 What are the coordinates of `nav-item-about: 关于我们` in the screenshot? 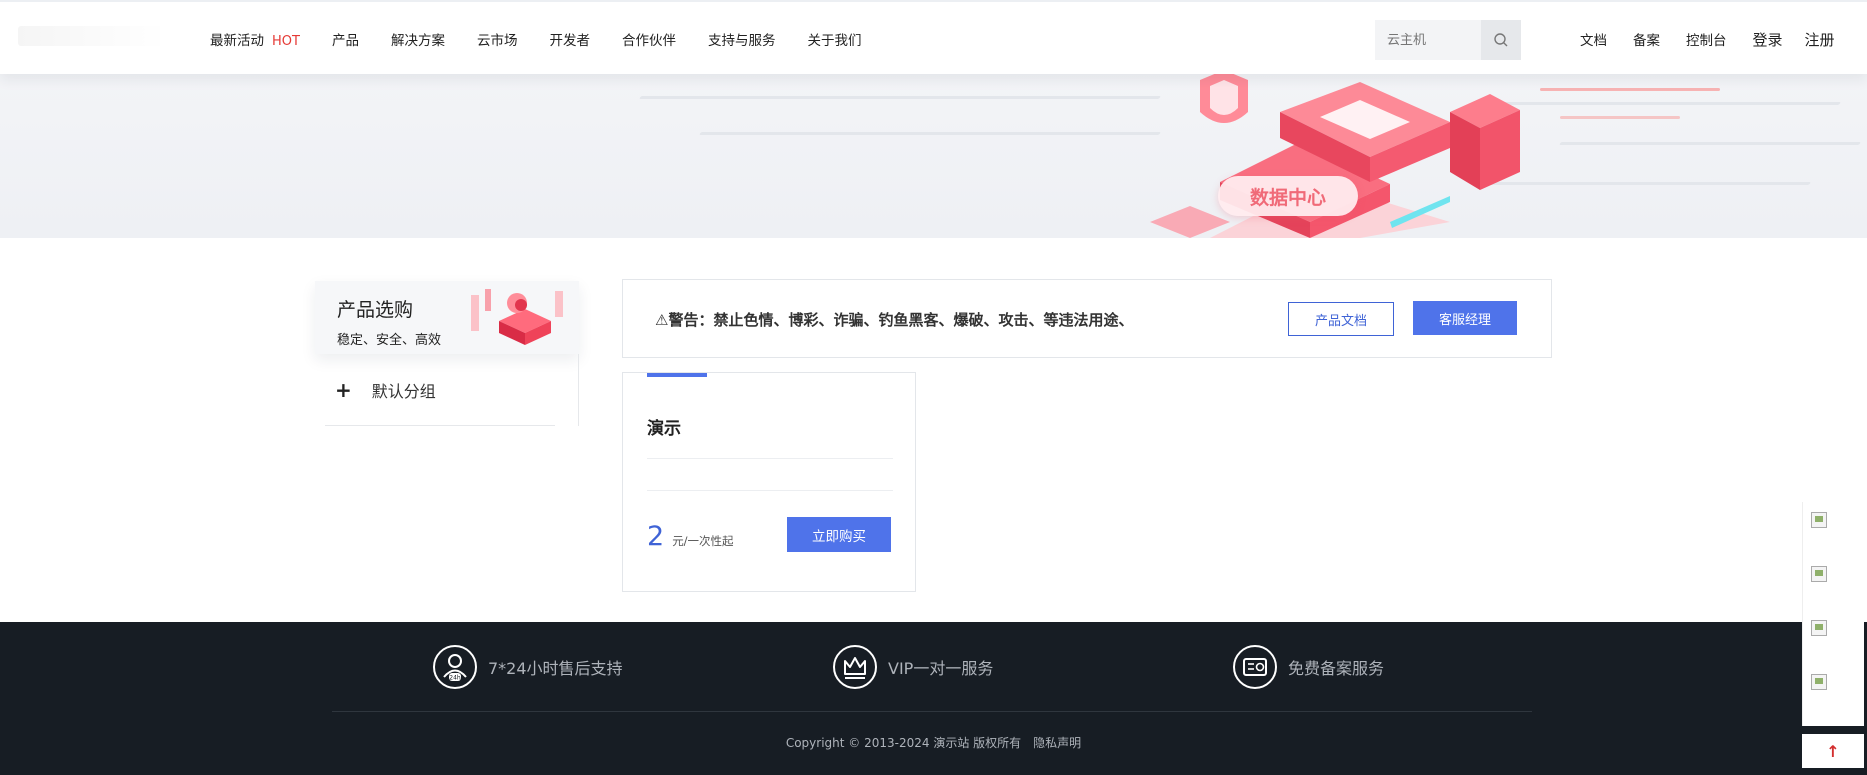 It's located at (834, 39).